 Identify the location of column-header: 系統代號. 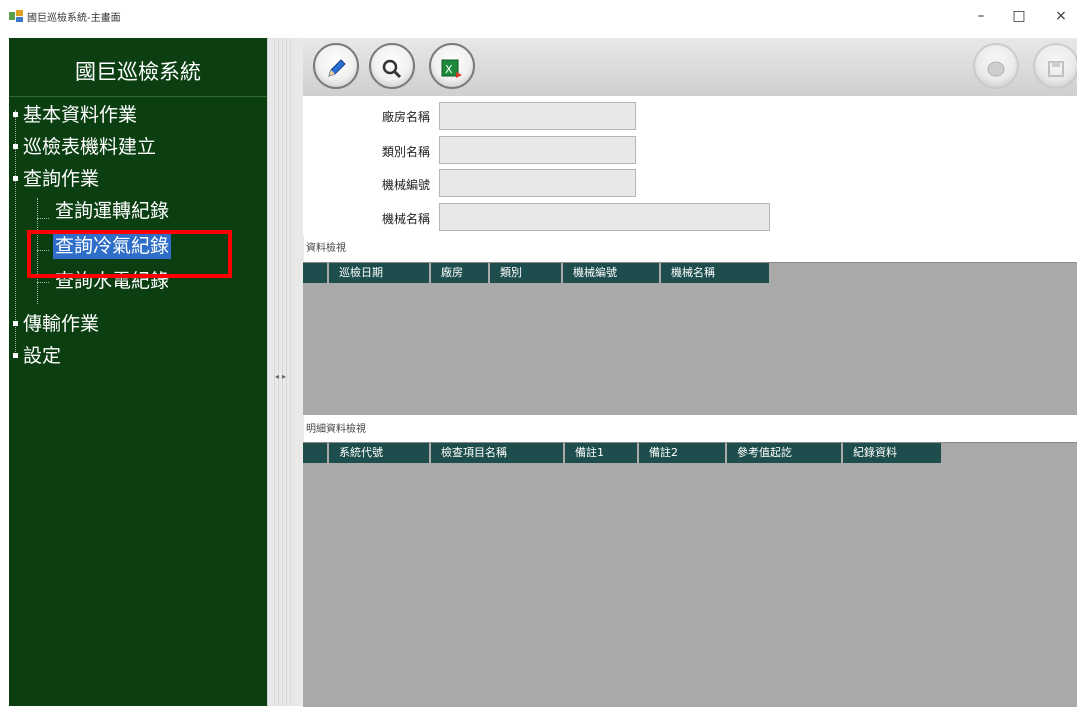
(380, 453).